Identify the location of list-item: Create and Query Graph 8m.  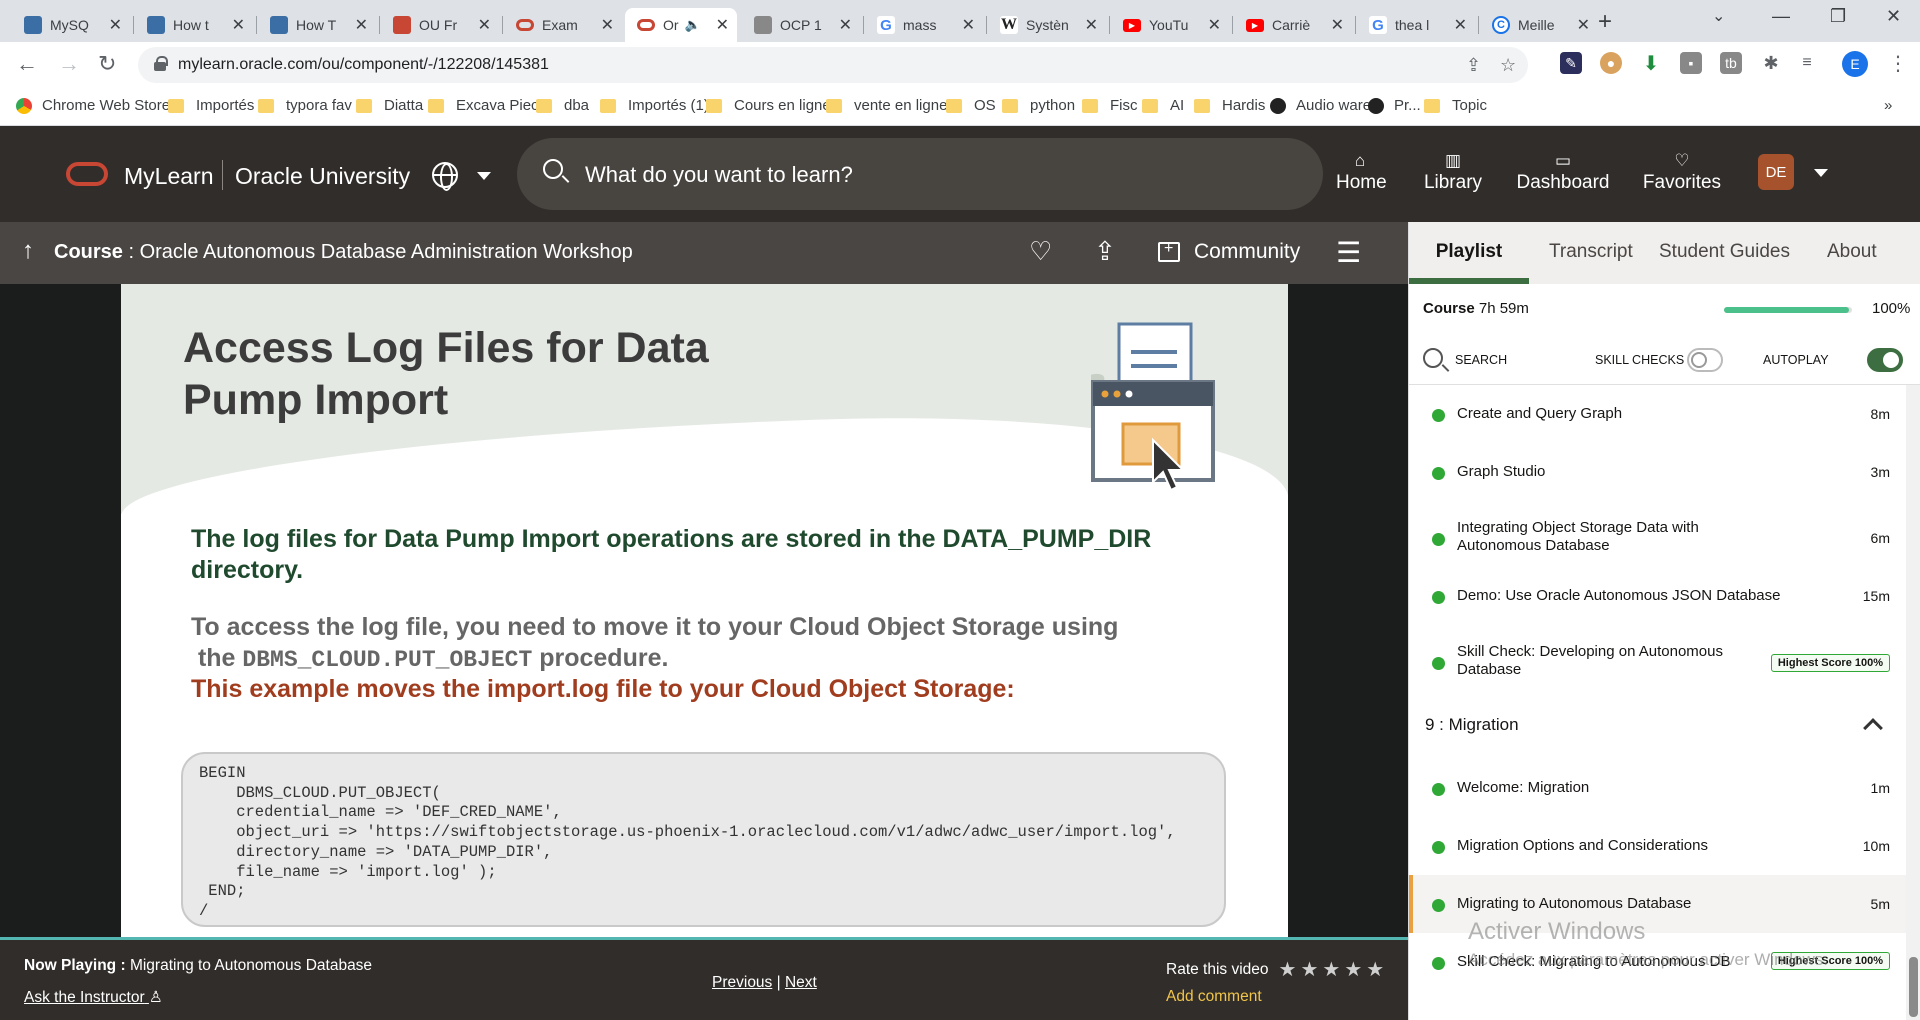
(1657, 414).